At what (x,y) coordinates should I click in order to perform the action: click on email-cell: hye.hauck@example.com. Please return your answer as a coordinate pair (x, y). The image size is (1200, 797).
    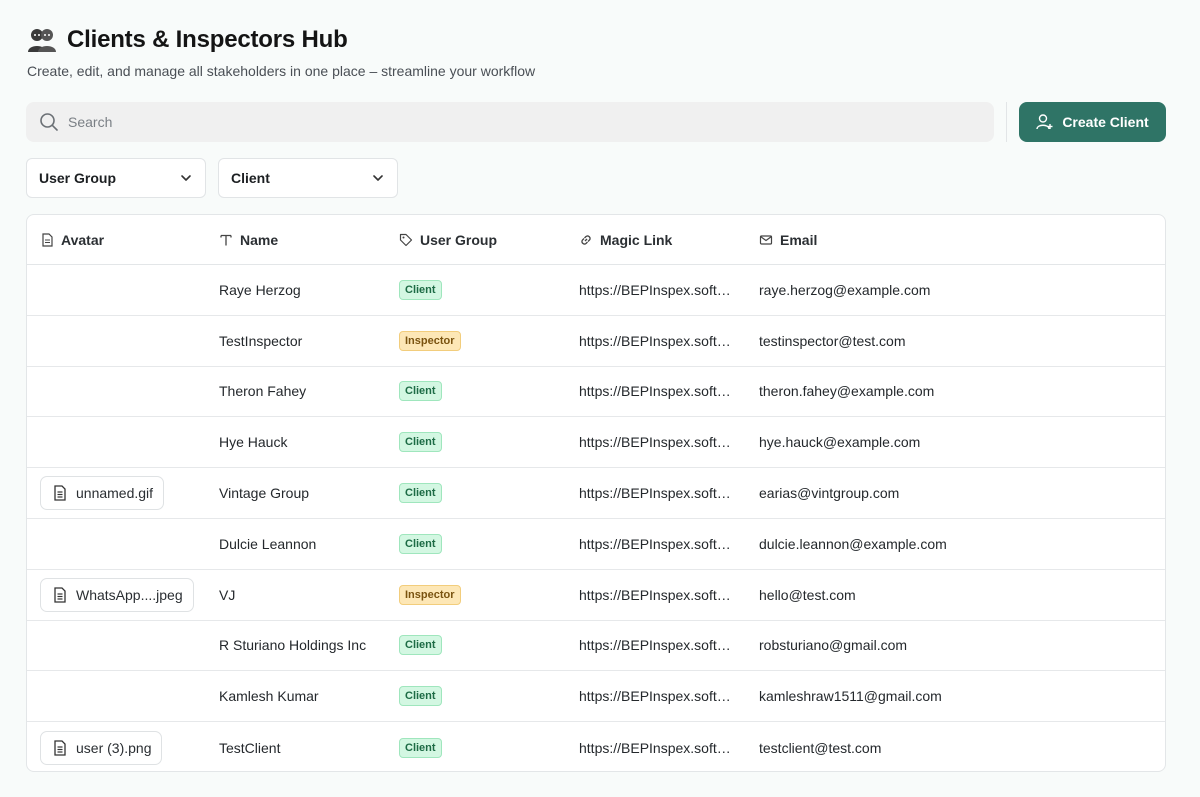
    Looking at the image, I should click on (840, 442).